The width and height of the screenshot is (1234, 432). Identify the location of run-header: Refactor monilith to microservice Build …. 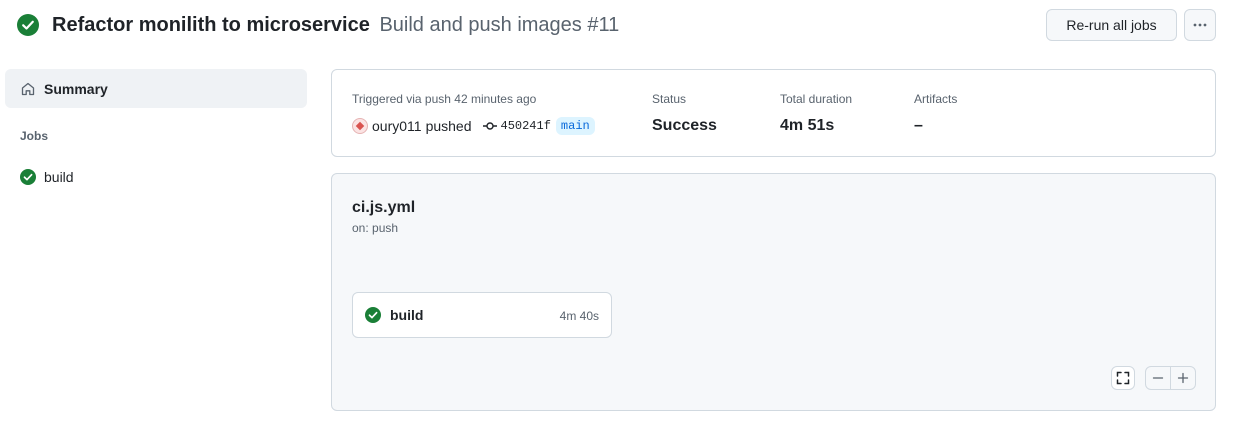
(617, 26).